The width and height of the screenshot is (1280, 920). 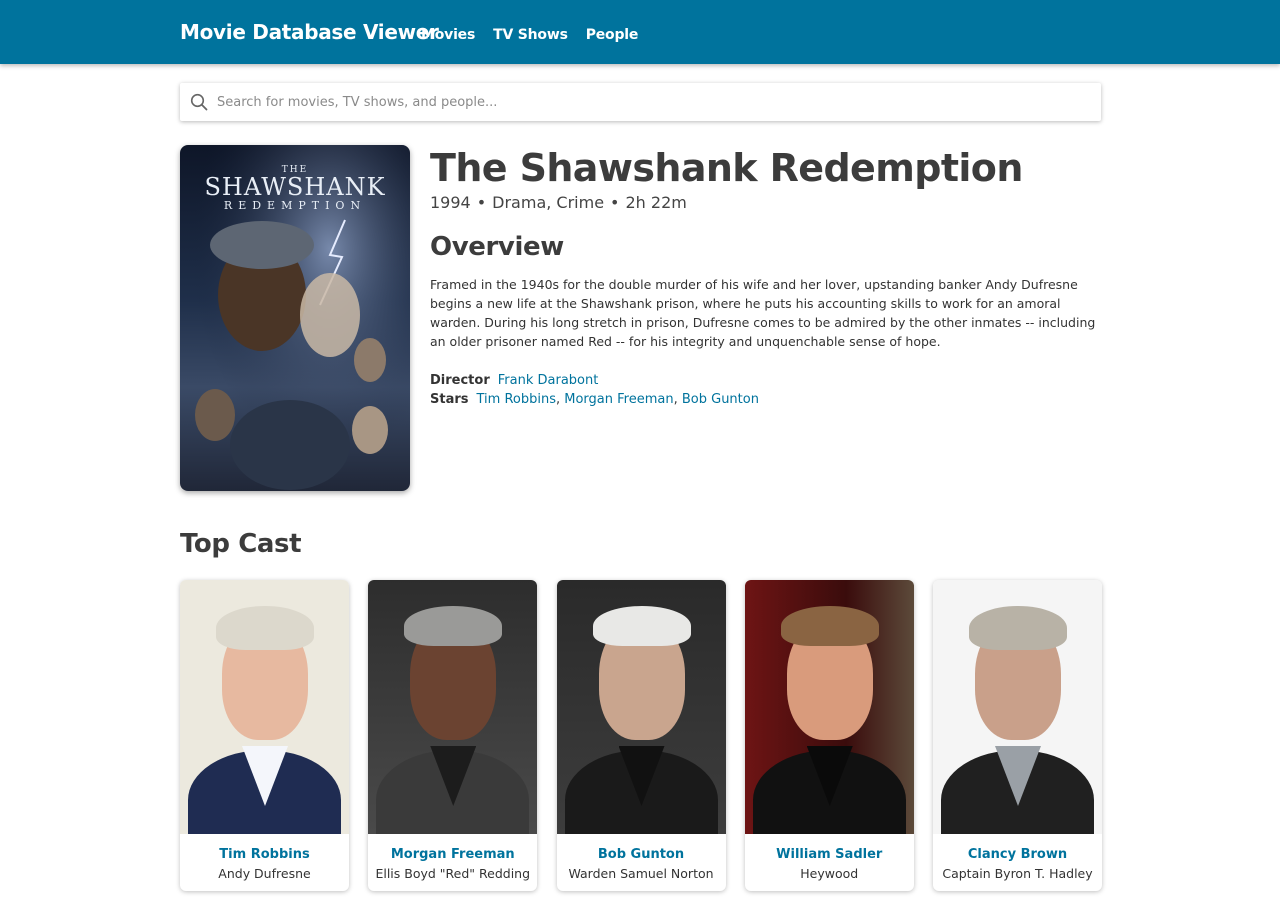 I want to click on director-row: Director Frank Darabont, so click(x=594, y=380).